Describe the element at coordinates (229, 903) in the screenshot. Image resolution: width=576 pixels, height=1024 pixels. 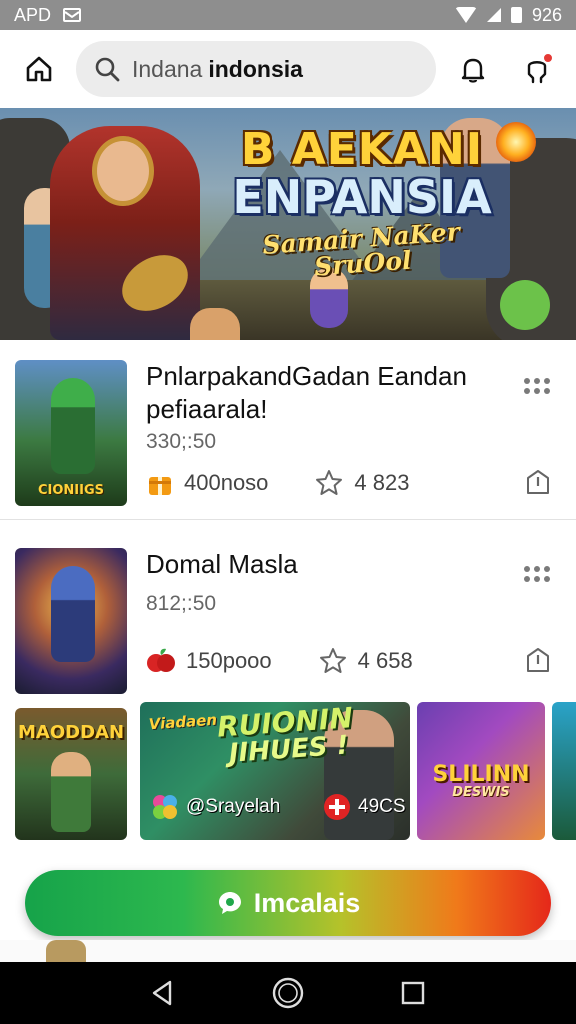
I see `chat-icon` at that location.